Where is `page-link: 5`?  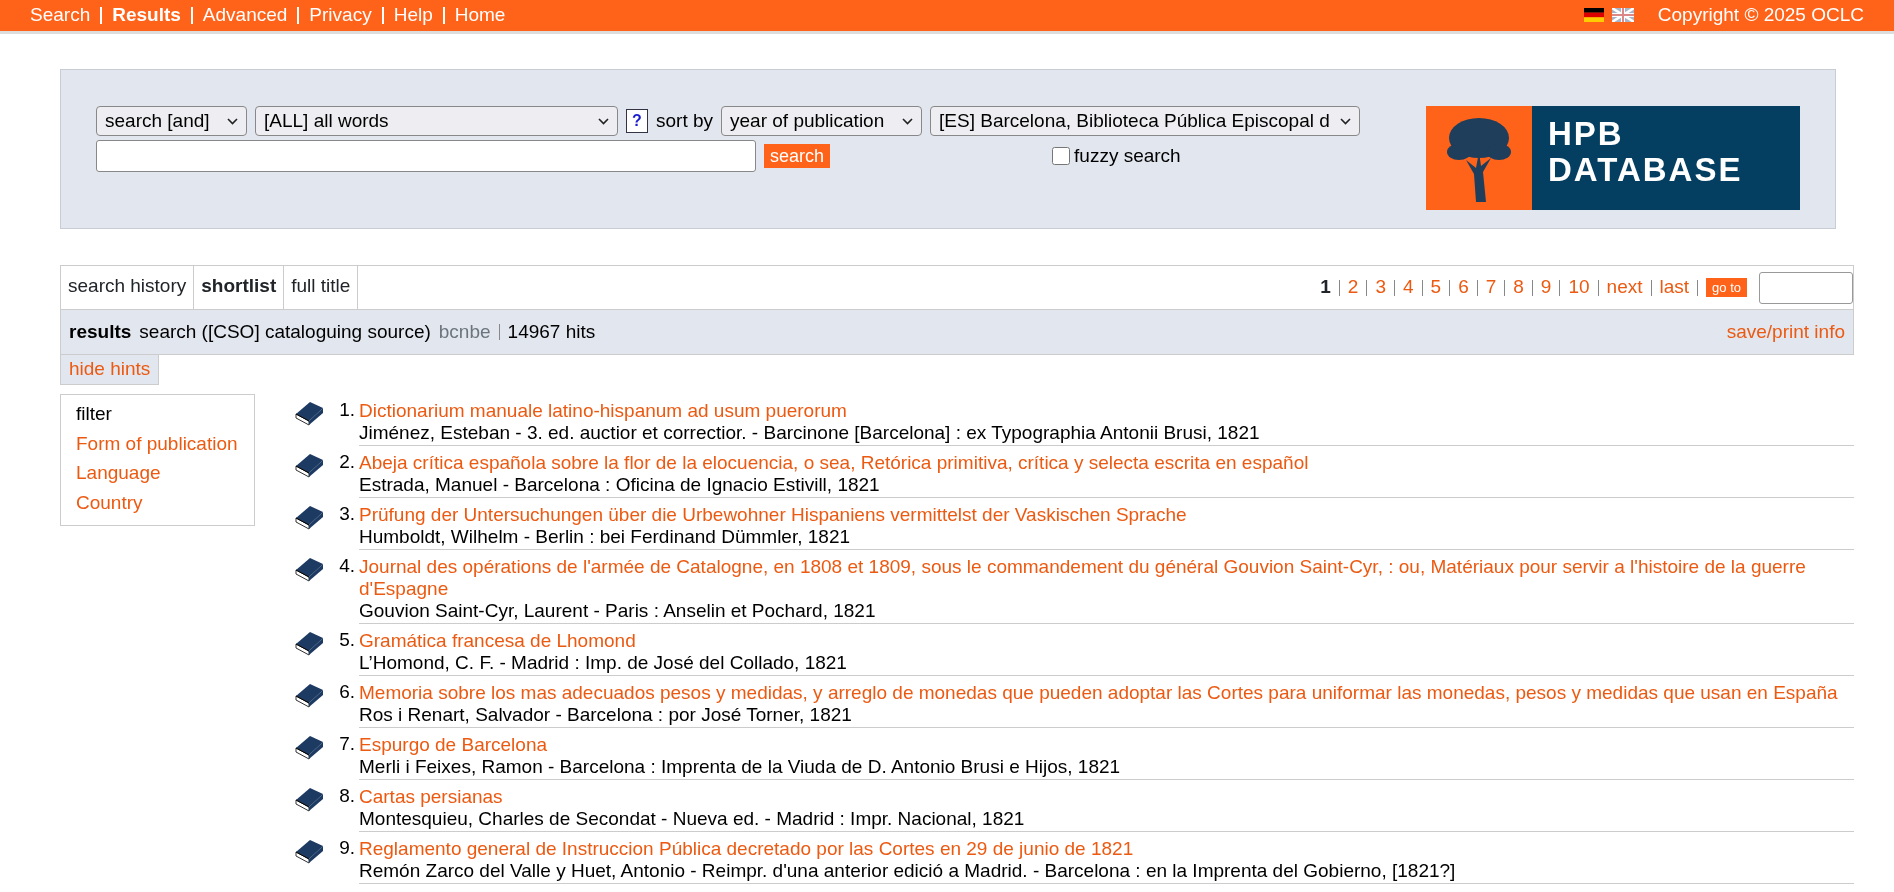 page-link: 5 is located at coordinates (1436, 287).